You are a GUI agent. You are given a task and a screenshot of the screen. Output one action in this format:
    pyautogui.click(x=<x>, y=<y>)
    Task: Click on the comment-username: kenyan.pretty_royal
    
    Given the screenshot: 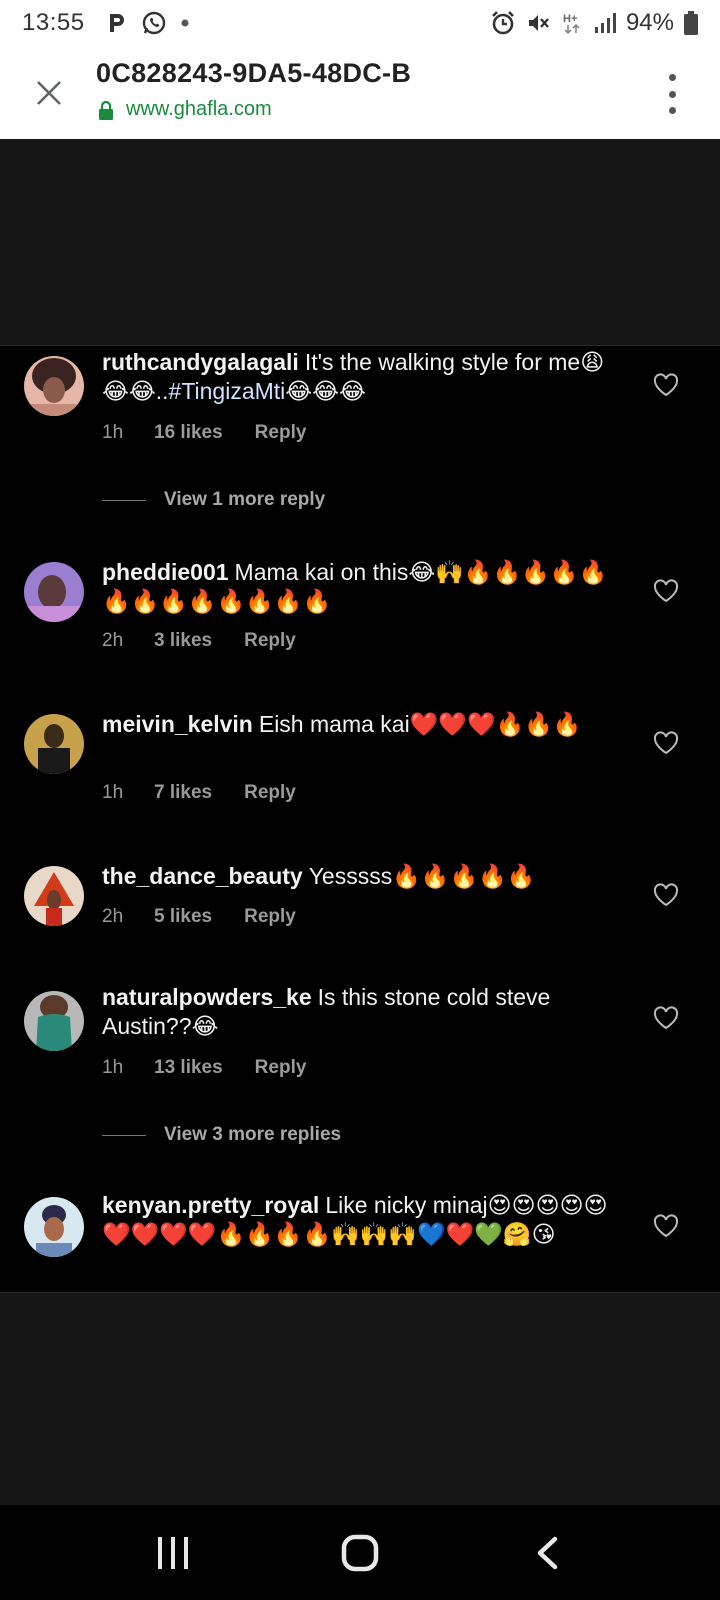 What is the action you would take?
    pyautogui.click(x=210, y=1205)
    